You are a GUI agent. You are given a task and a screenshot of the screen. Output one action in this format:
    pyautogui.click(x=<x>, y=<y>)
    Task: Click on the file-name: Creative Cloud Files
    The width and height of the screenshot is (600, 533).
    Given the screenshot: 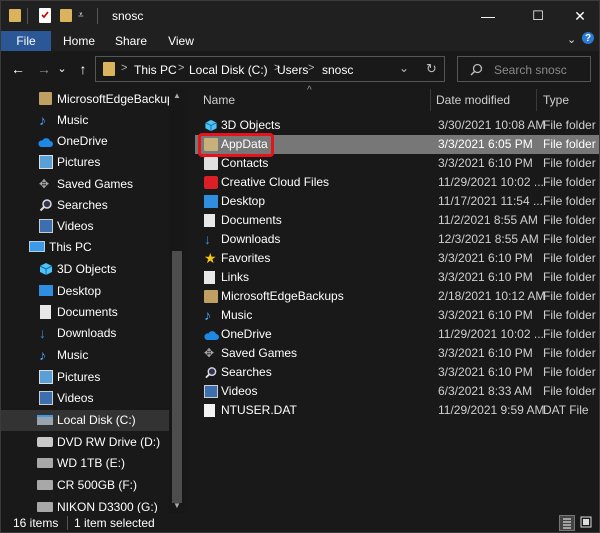 What is the action you would take?
    pyautogui.click(x=275, y=182)
    